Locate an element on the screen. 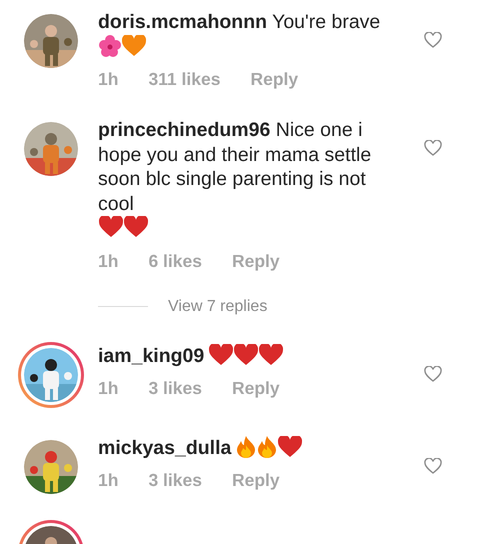 This screenshot has height=544, width=480. comment-text: mickyas_dulla is located at coordinates (165, 448).